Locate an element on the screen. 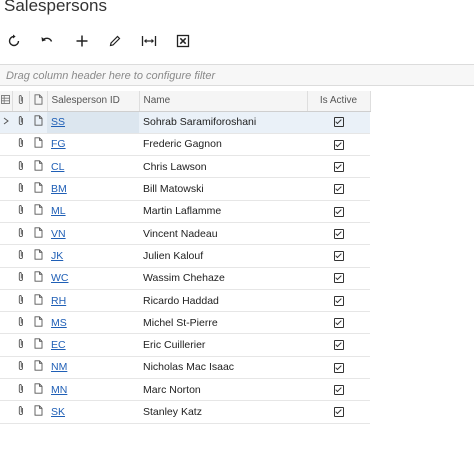  notes-header is located at coordinates (38, 101).